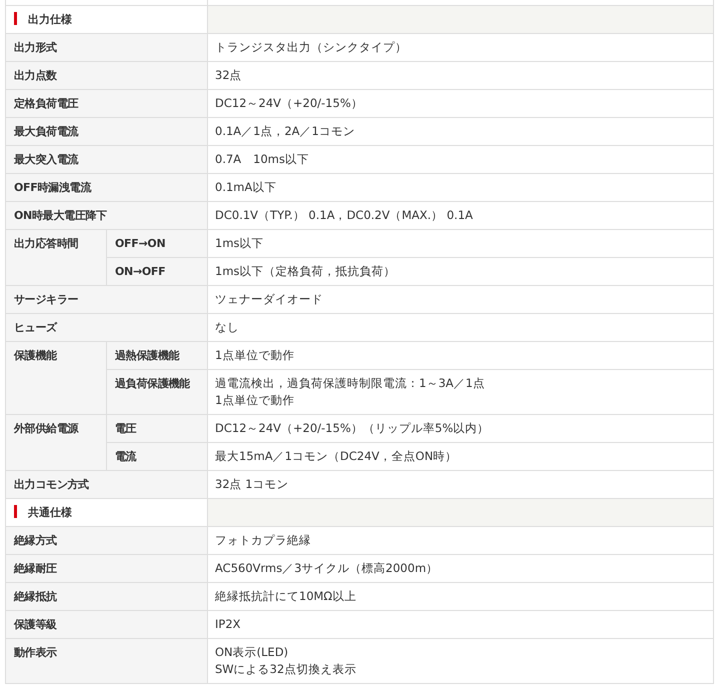  Describe the element at coordinates (56, 258) in the screenshot. I see `spec-label: 出力応答時間` at that location.